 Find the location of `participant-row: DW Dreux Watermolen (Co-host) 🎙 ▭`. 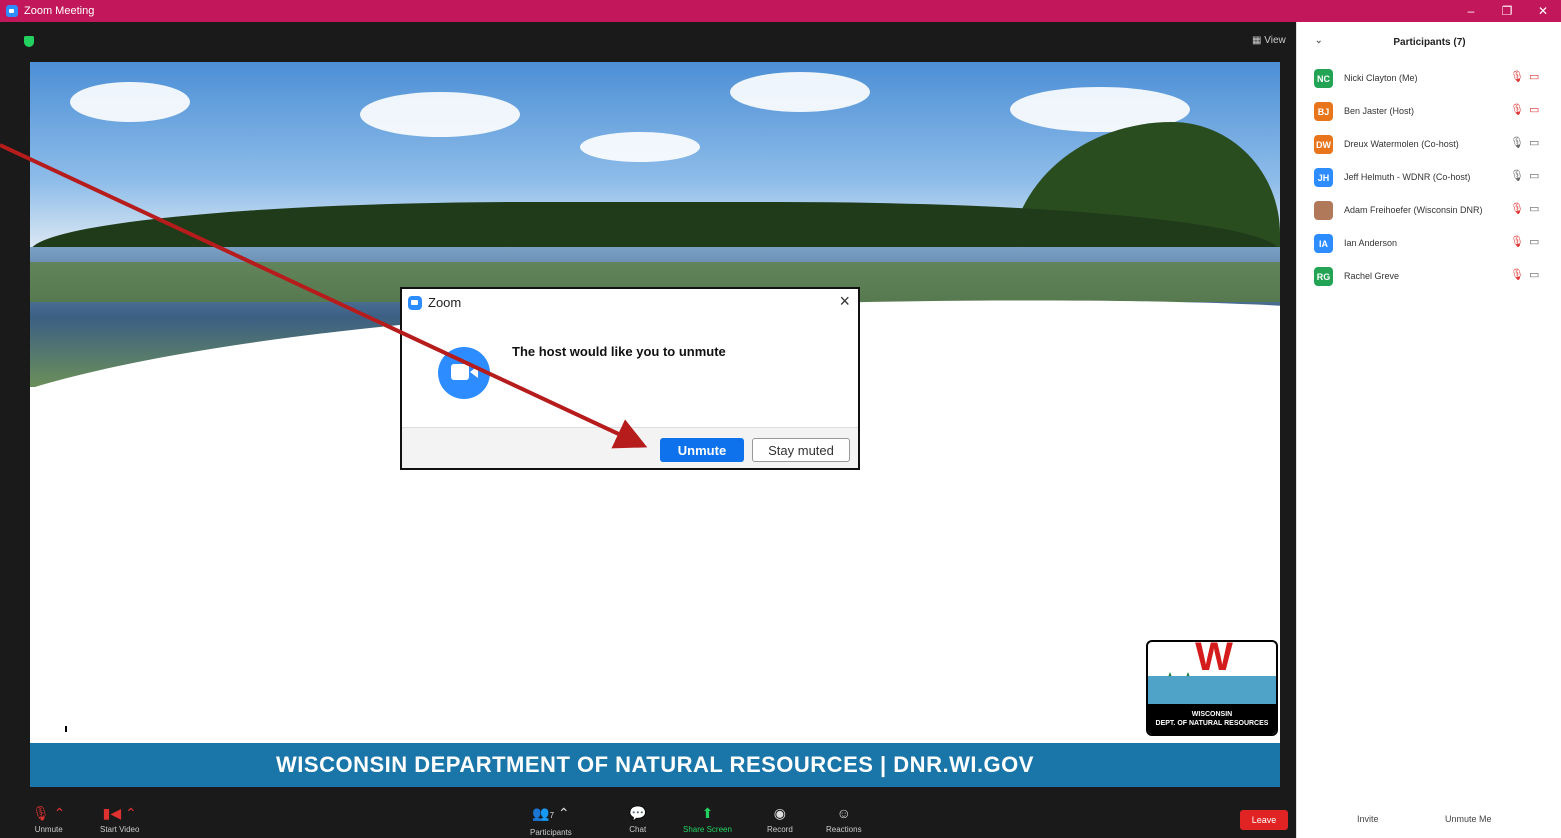

participant-row: DW Dreux Watermolen (Co-host) 🎙 ▭ is located at coordinates (1429, 144).